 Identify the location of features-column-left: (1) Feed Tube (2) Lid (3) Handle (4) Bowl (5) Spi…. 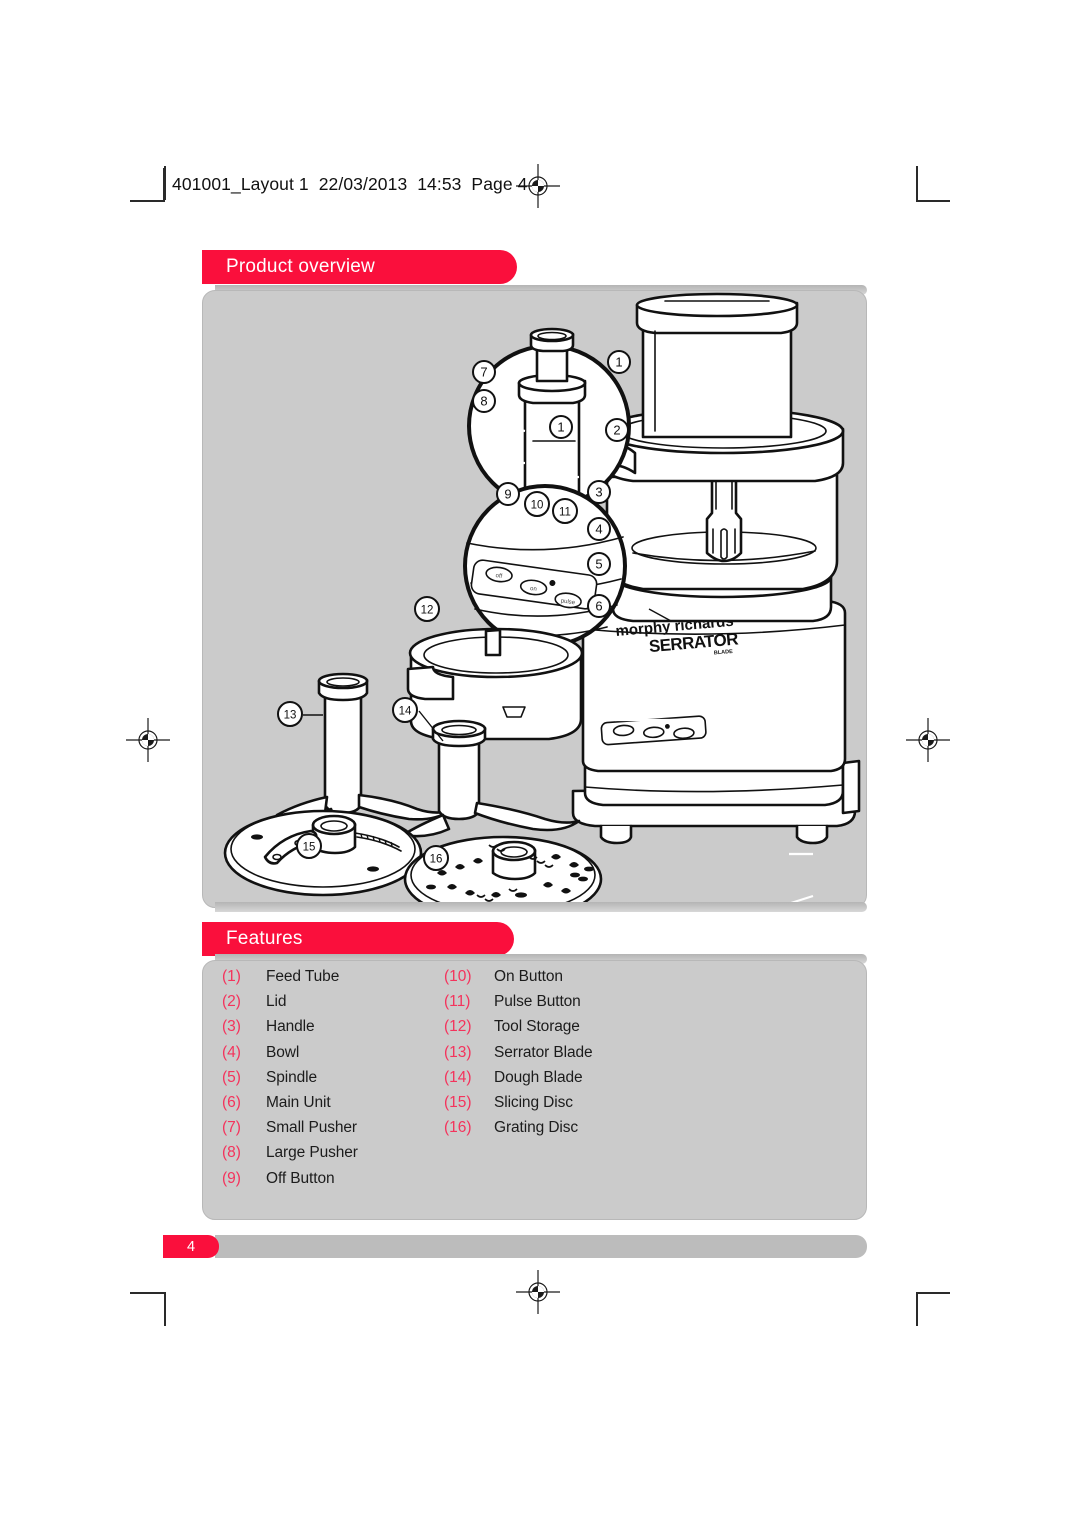
(333, 1081).